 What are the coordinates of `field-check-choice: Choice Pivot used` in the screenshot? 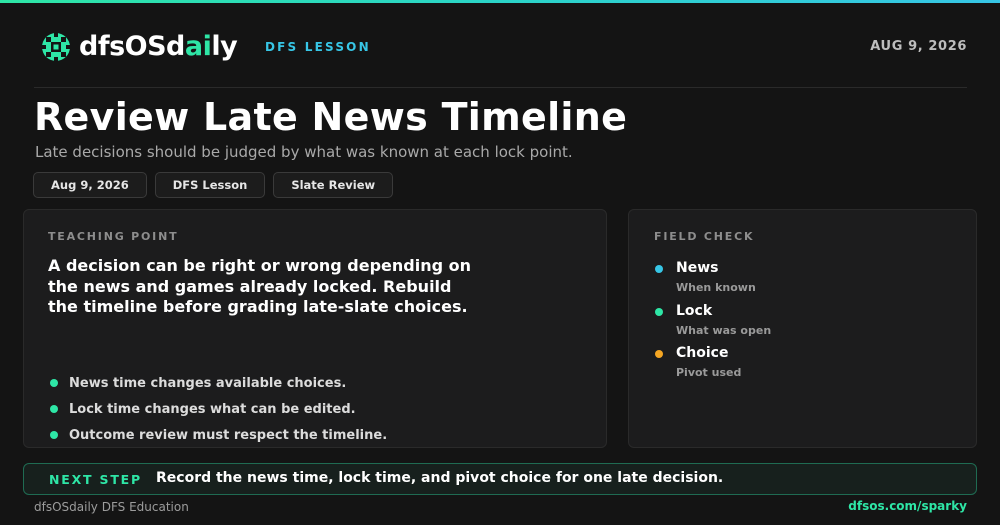 It's located at (713, 365).